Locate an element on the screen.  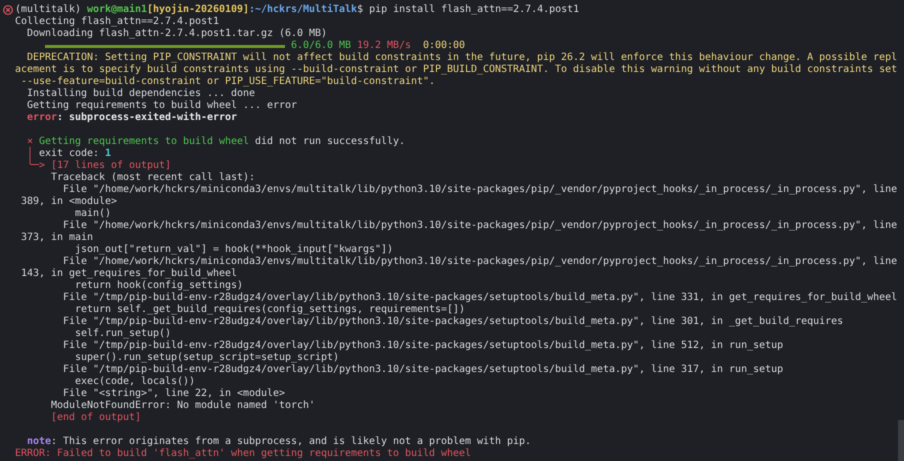
terminal-line: File "<string>", line 22, in <module> is located at coordinates (174, 394).